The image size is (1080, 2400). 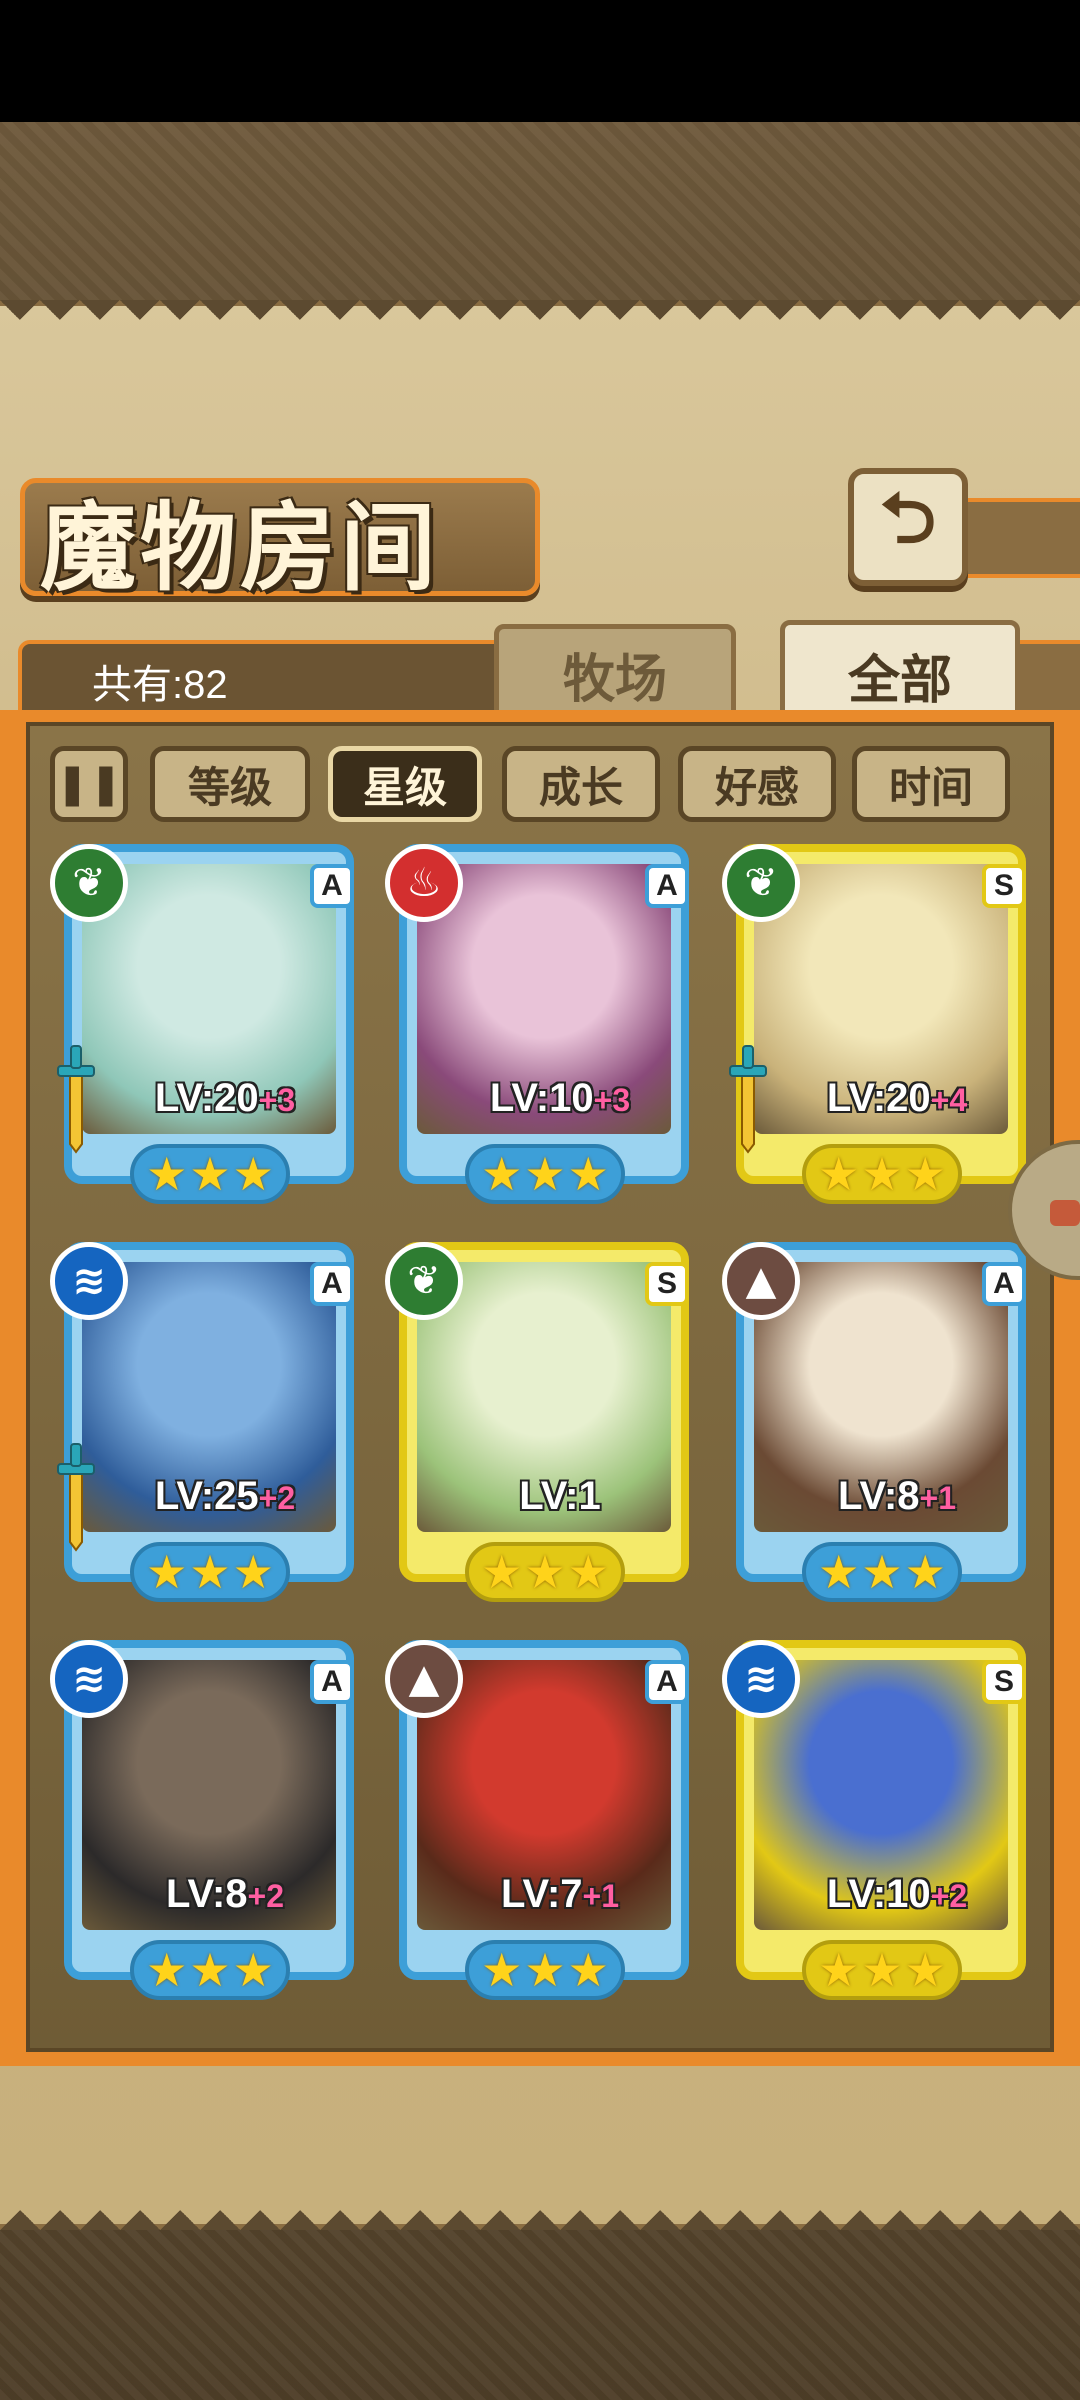 What do you see at coordinates (537, 1422) in the screenshot?
I see `monster-card: S ❦ LV:1 ★ ★ ★` at bounding box center [537, 1422].